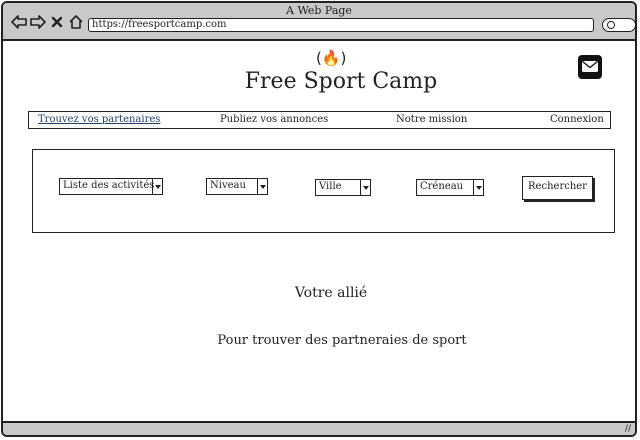 The image size is (640, 440). Describe the element at coordinates (341, 81) in the screenshot. I see `page-title: Free Sport Camp` at that location.